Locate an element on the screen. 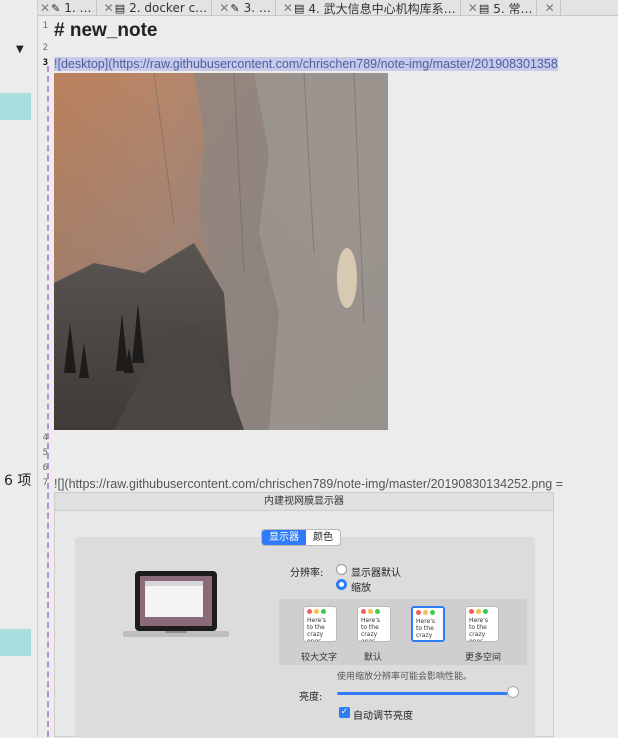 This screenshot has height=738, width=618. resolution-label: 分辨率: is located at coordinates (307, 573).